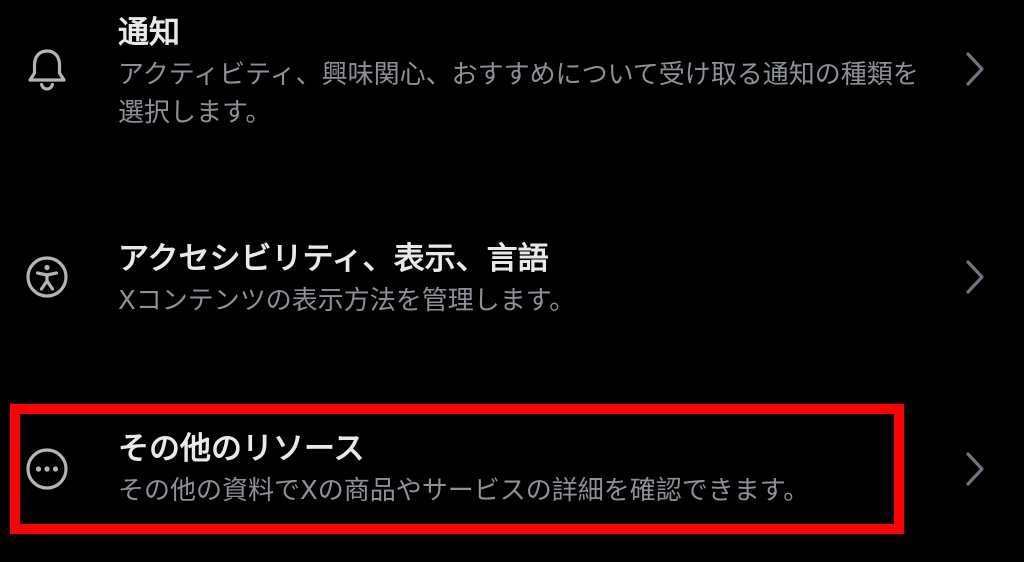 This screenshot has height=562, width=1024. Describe the element at coordinates (149, 33) in the screenshot. I see `settings-item-title: 通知` at that location.